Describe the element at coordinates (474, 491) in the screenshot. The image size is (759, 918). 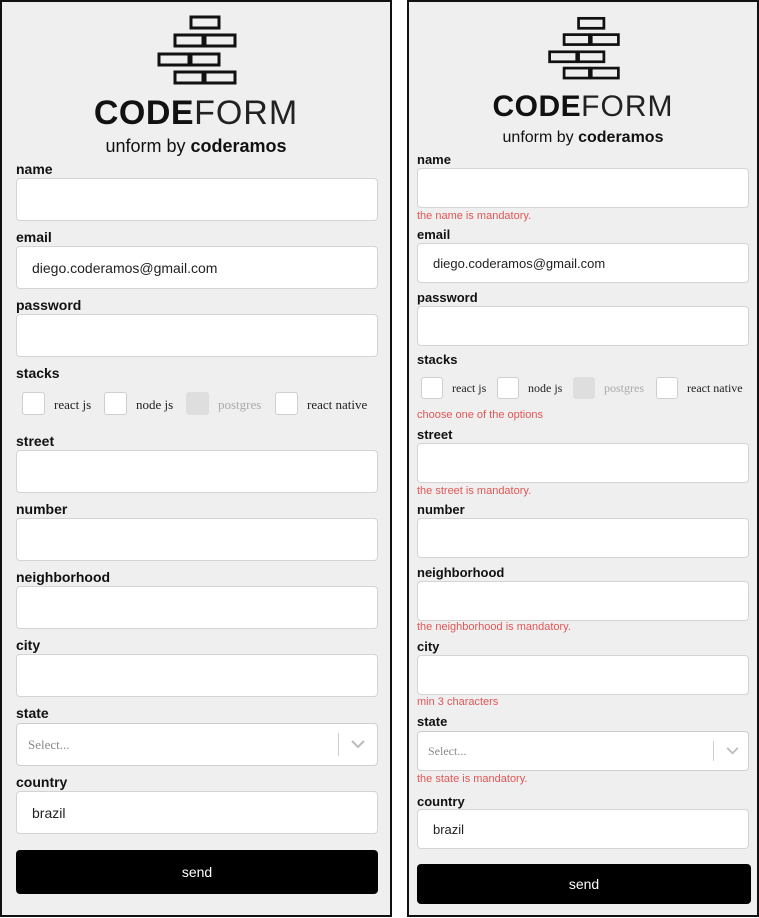
I see `street-error: the street is mandatory.` at that location.